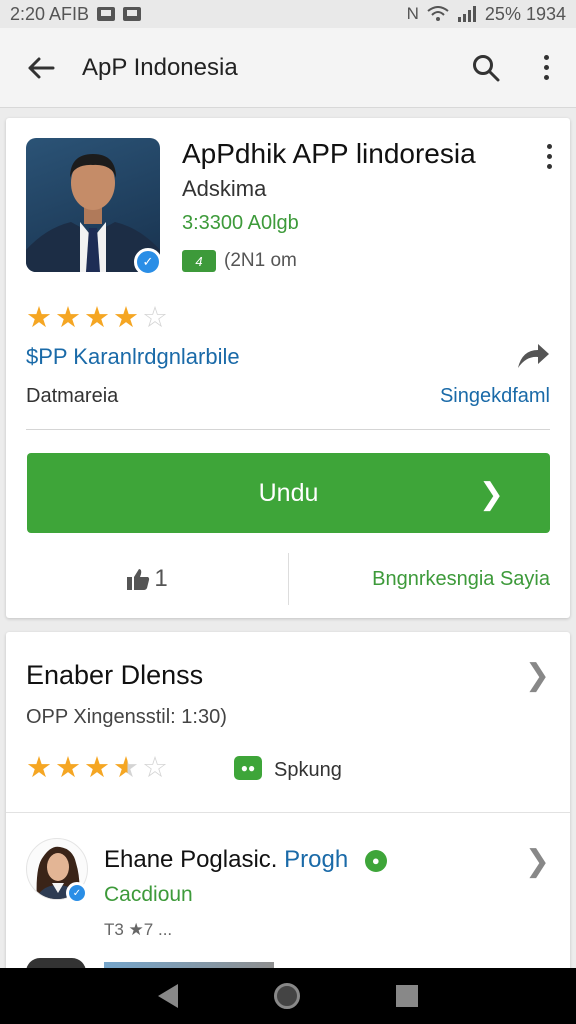 This screenshot has width=576, height=1024. Describe the element at coordinates (407, 996) in the screenshot. I see `nav-recents-icon` at that location.